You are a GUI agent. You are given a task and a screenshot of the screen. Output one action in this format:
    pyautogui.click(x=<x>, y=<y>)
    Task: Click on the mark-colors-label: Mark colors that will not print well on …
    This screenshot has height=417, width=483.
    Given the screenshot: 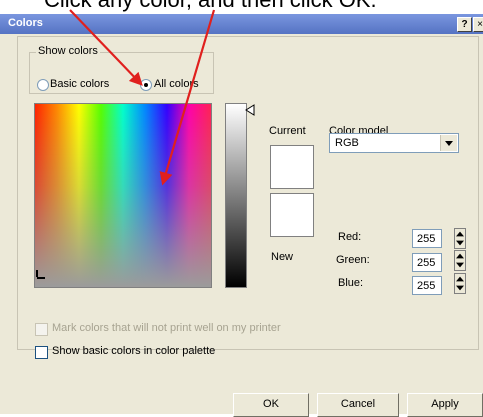 What is the action you would take?
    pyautogui.click(x=166, y=328)
    